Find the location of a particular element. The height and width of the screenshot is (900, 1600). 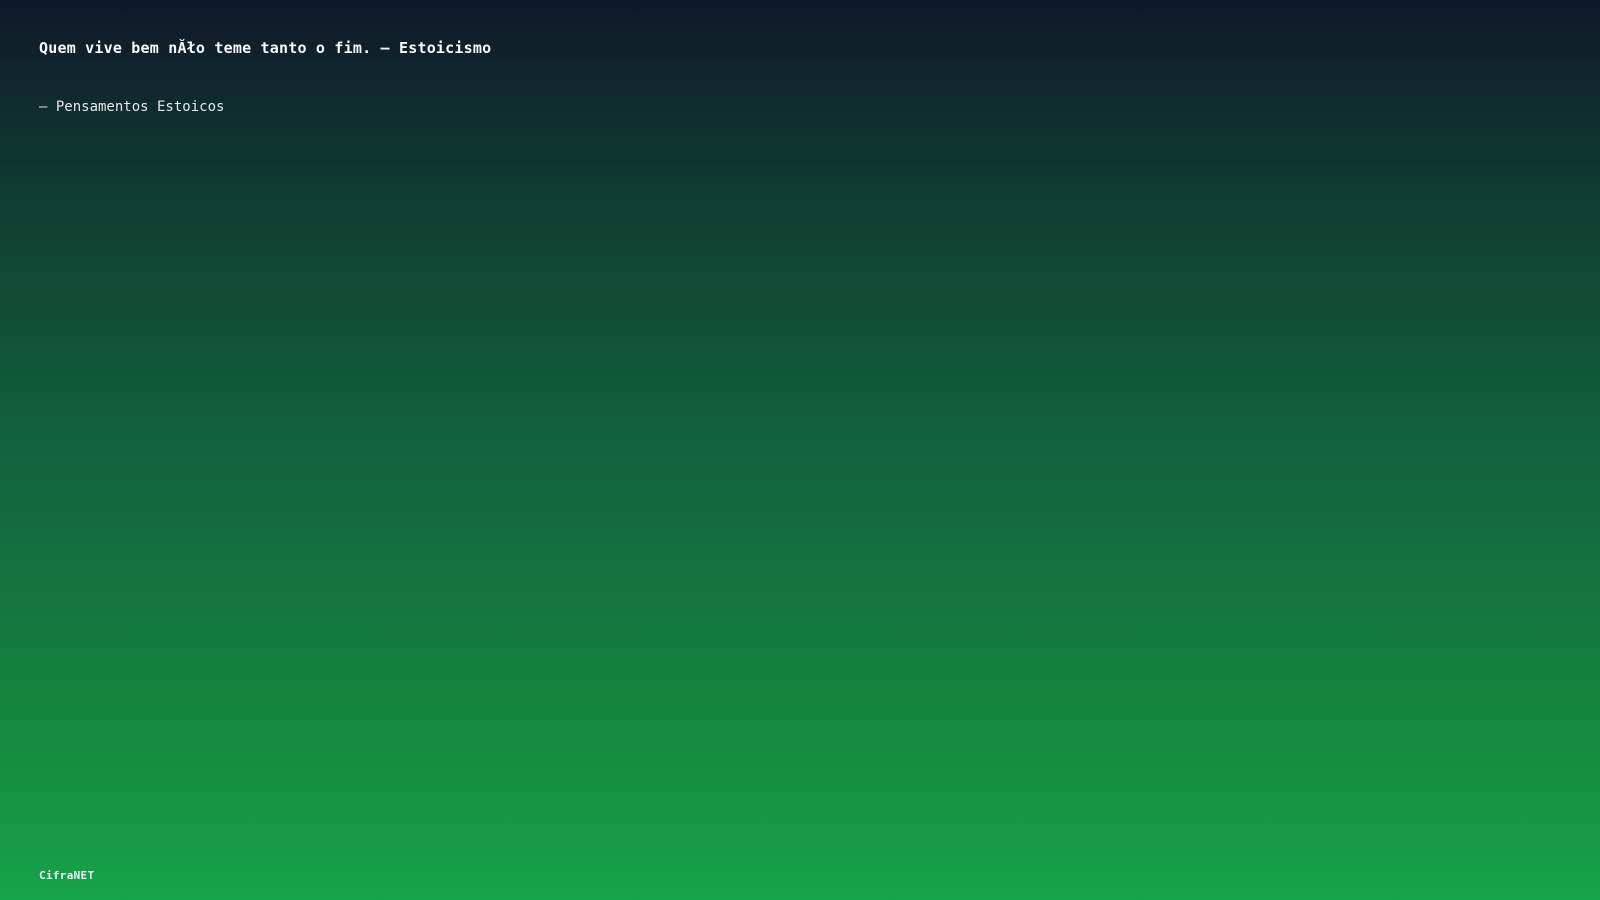

quote-source: — Pensamentos Estoicos is located at coordinates (132, 107).